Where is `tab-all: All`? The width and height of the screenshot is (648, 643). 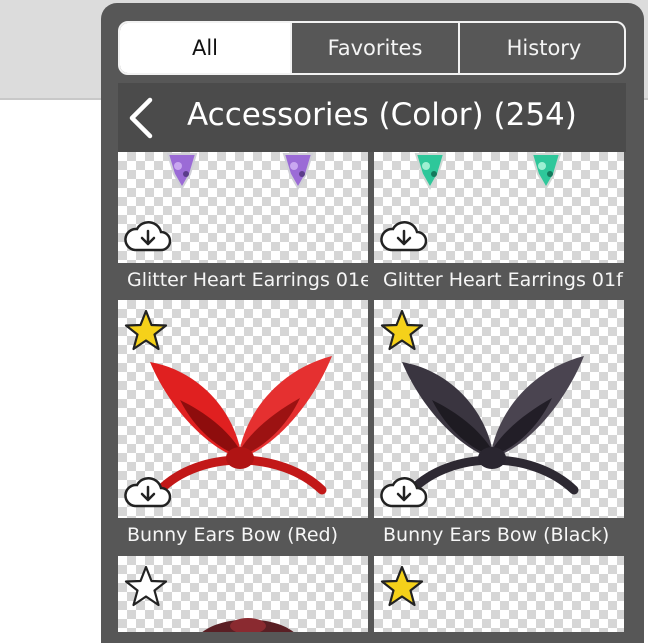 tab-all: All is located at coordinates (205, 48).